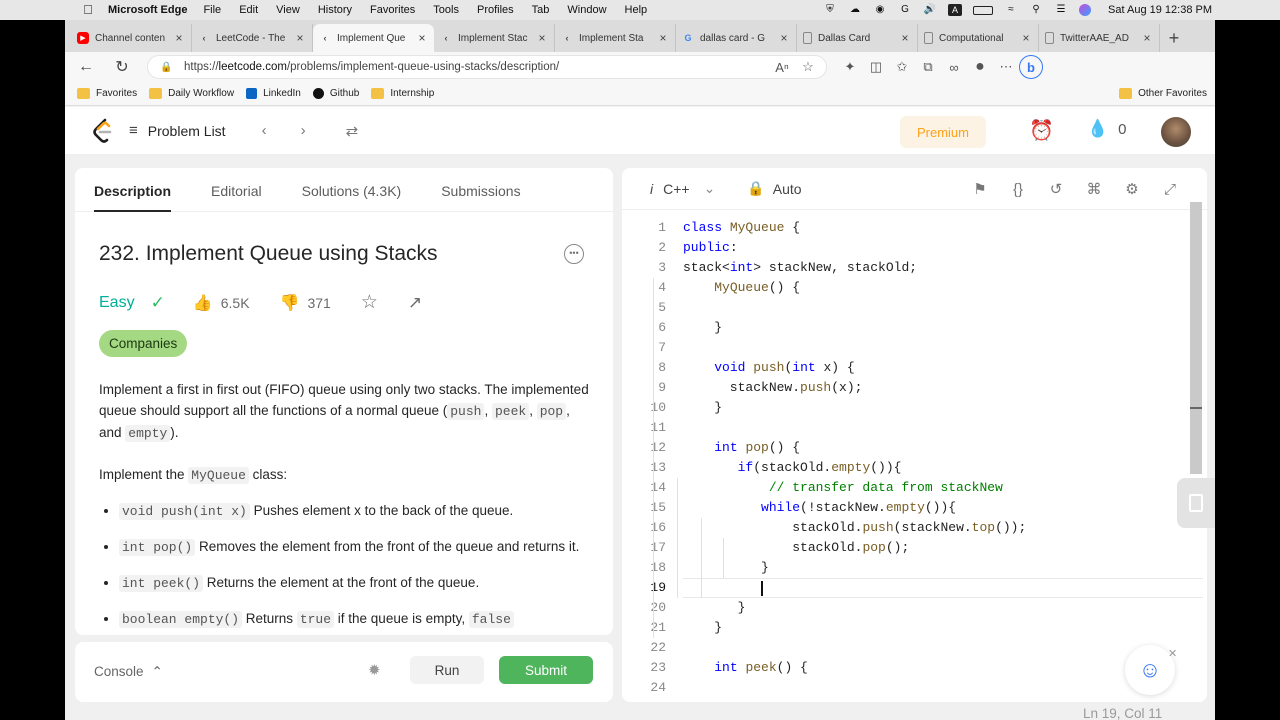  What do you see at coordinates (1041, 131) in the screenshot?
I see `alarm-clock-icon: ⏰` at bounding box center [1041, 131].